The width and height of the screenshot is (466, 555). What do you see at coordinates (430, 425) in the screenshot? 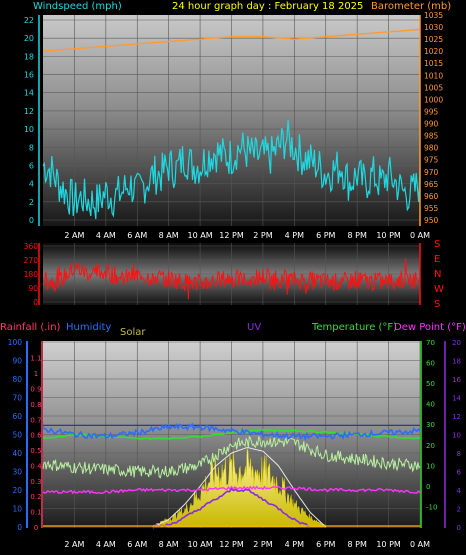
I see `temperature-tick-label: 30` at bounding box center [430, 425].